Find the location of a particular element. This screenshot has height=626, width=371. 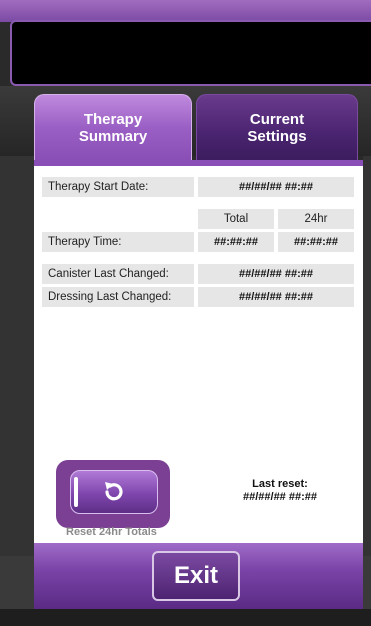

therapy-start-date-label: Therapy Start Date: is located at coordinates (118, 187).